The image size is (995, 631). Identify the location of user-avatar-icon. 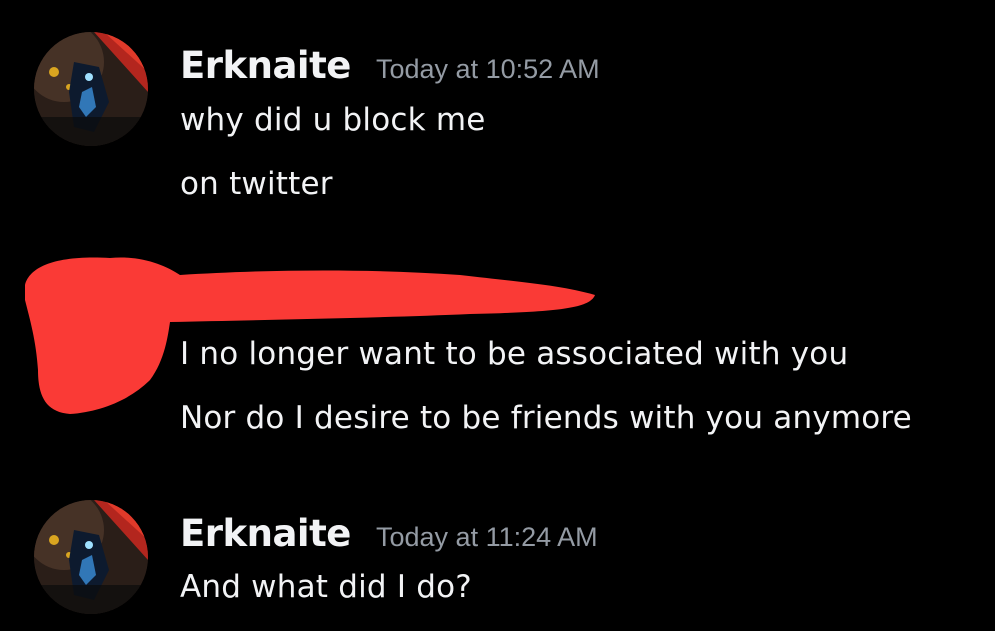
(91, 557).